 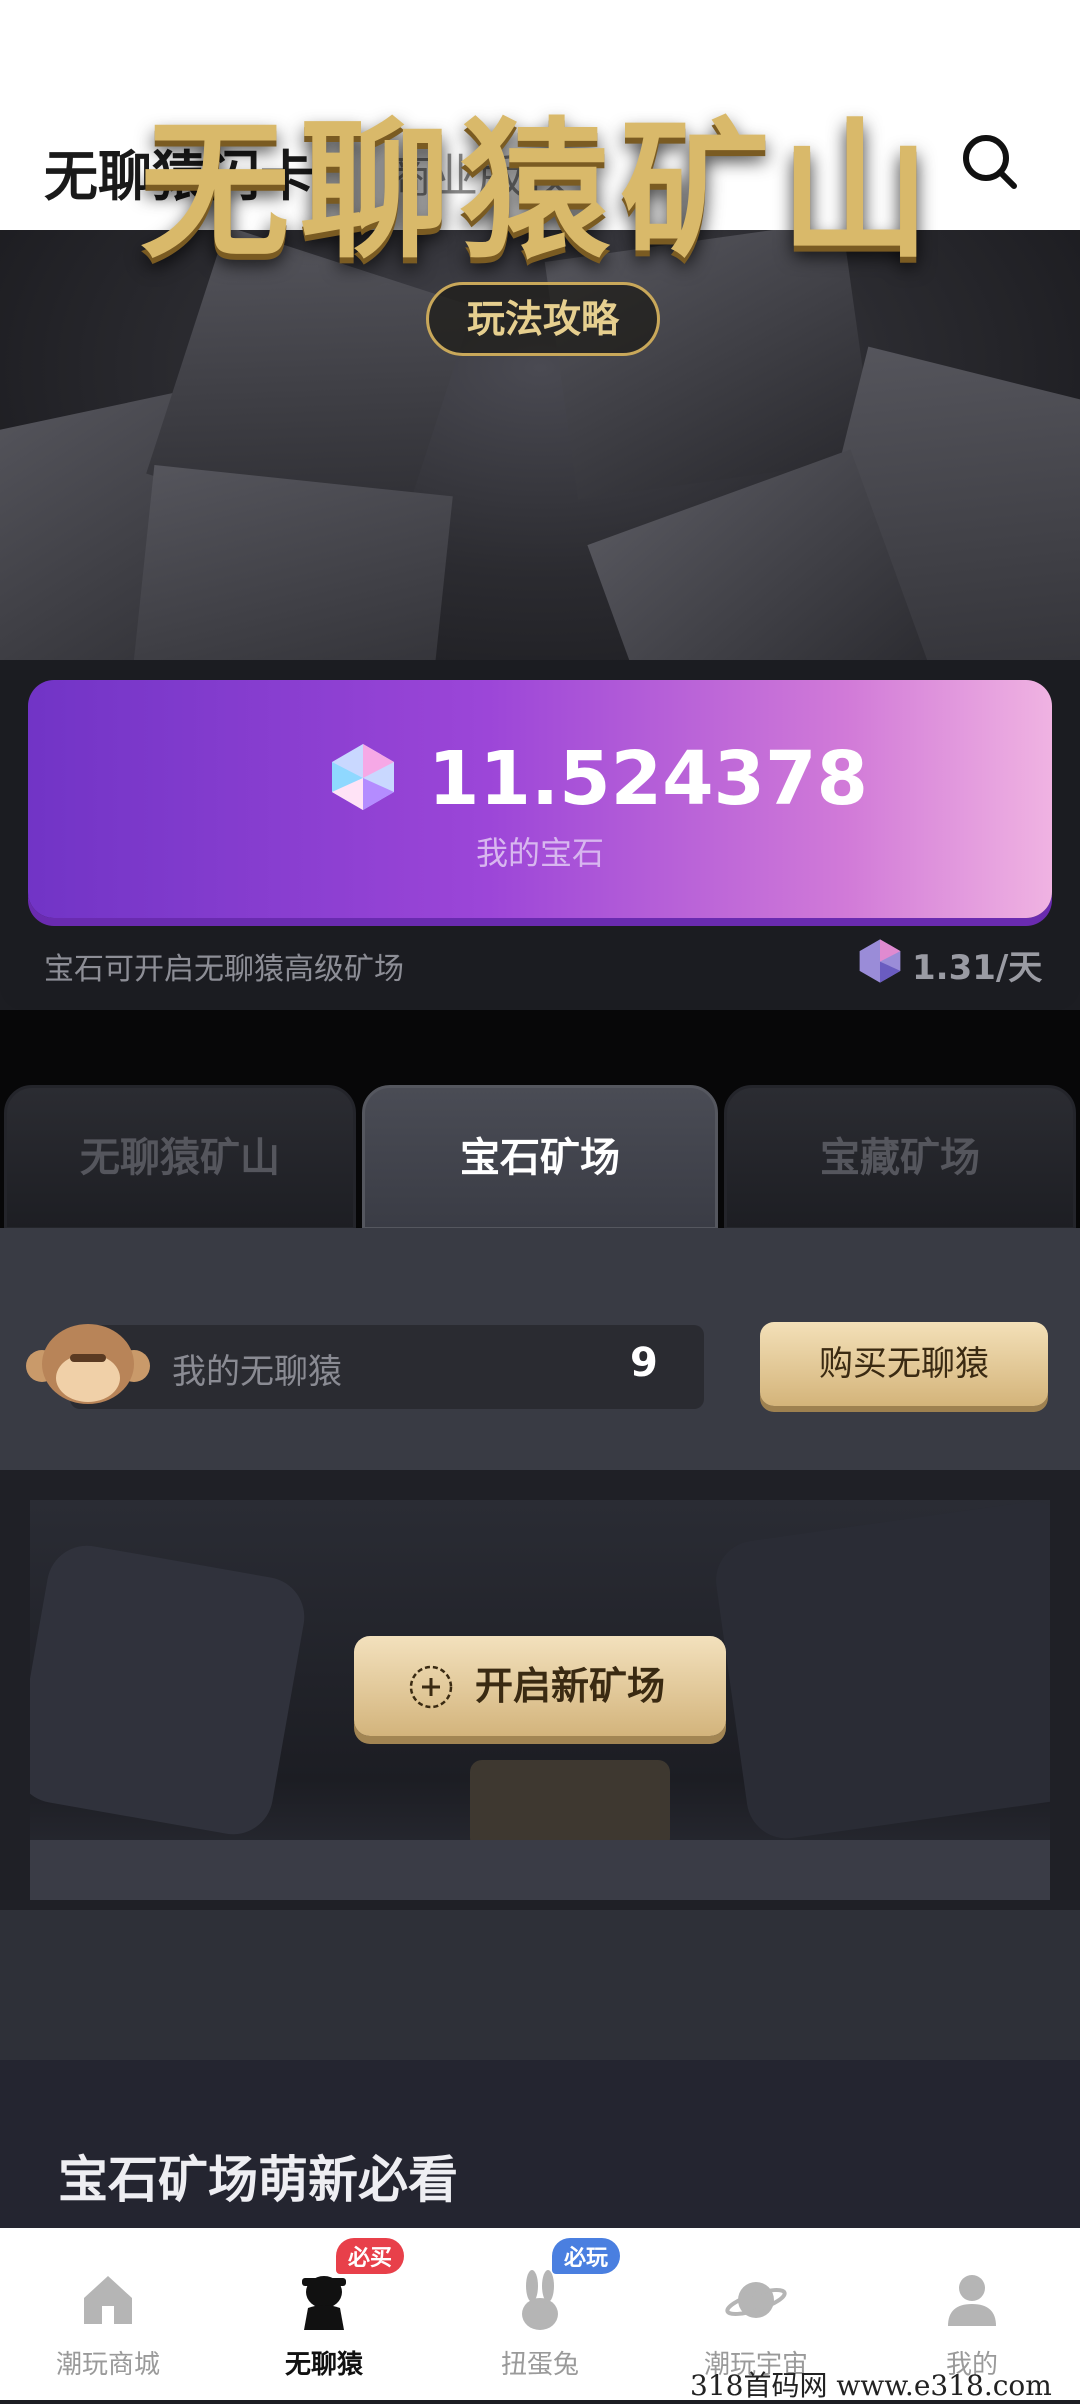 I want to click on nav-item-gacha-rabbit: 必玩 扭蛋兔, so click(x=540, y=2314).